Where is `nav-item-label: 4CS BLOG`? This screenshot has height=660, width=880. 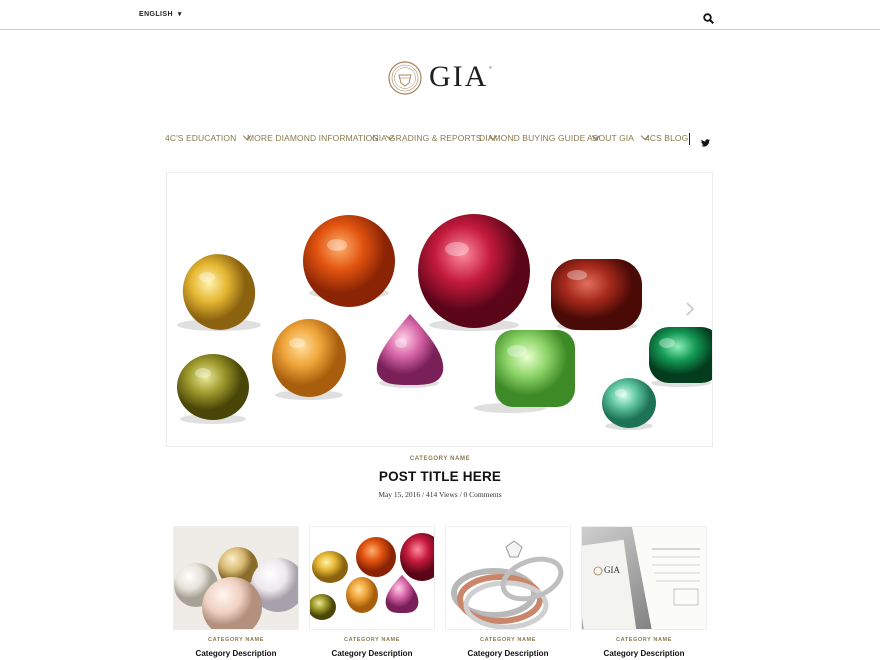
nav-item-label: 4CS BLOG is located at coordinates (667, 138).